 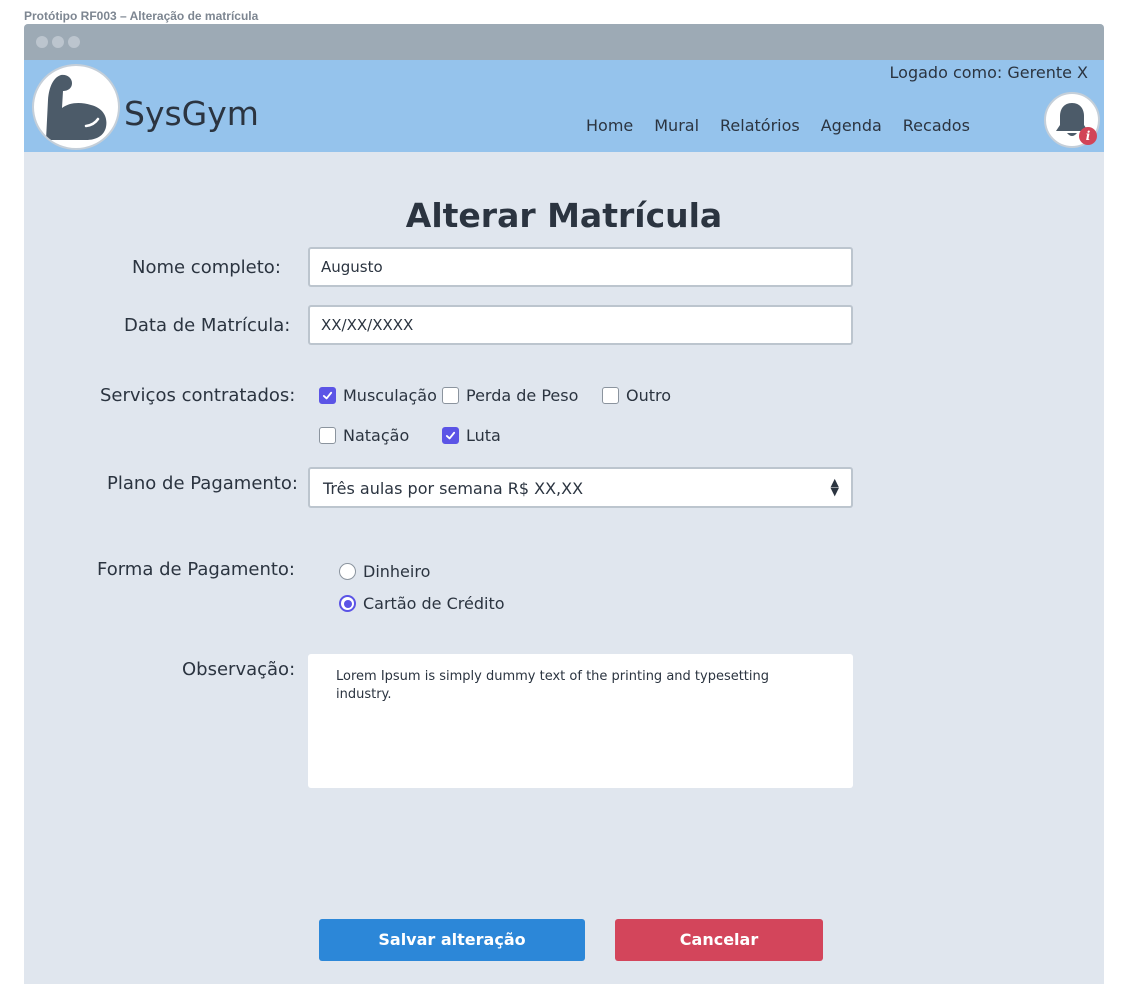 What do you see at coordinates (649, 395) in the screenshot?
I see `checkbox-label: Outro` at bounding box center [649, 395].